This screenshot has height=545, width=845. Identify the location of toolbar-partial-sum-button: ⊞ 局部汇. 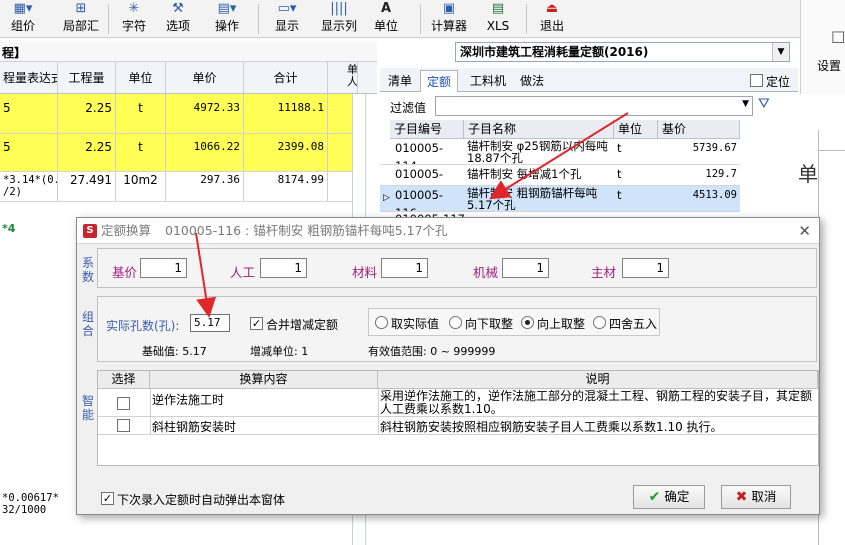
(81, 18).